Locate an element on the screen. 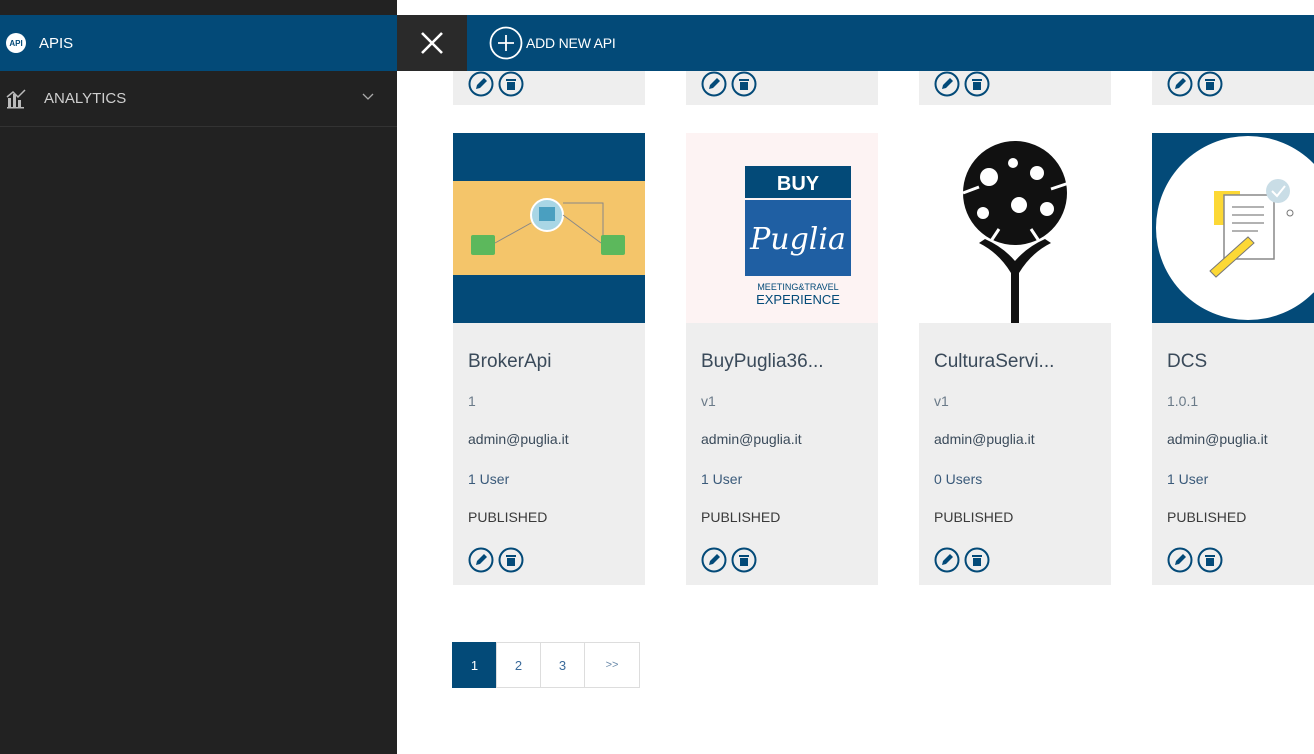 Image resolution: width=1314 pixels, height=754 pixels. plus-circle-icon is located at coordinates (506, 43).